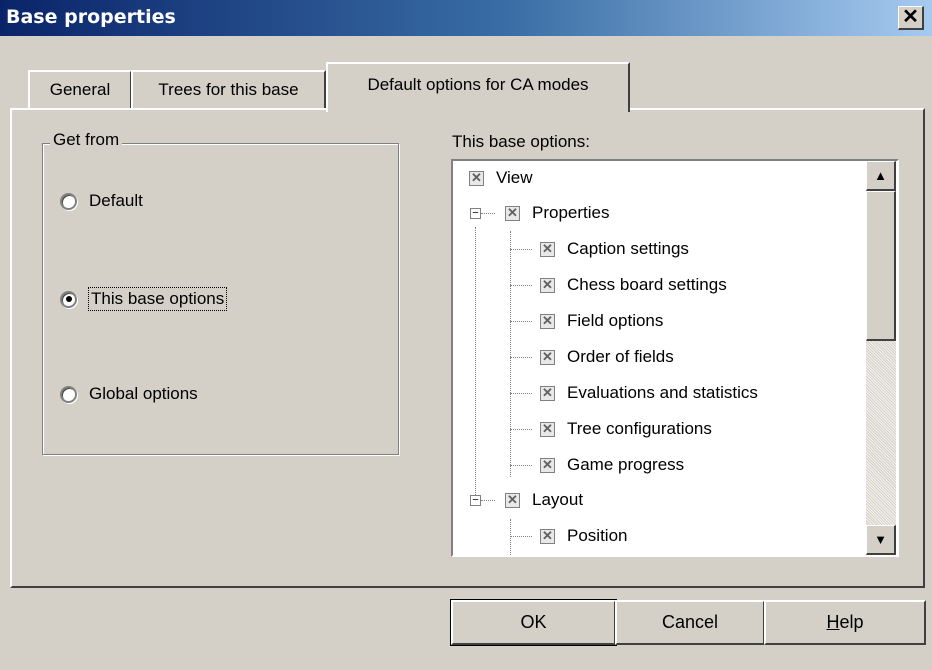  I want to click on arrow-down-icon: ▼, so click(880, 539).